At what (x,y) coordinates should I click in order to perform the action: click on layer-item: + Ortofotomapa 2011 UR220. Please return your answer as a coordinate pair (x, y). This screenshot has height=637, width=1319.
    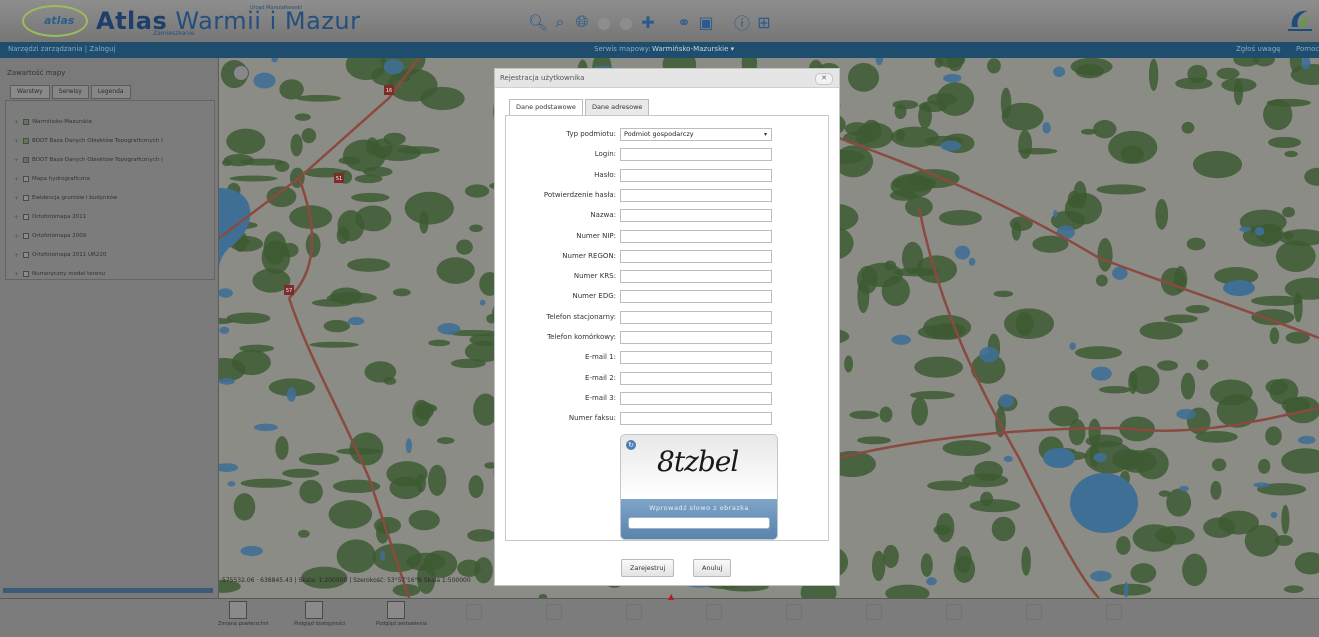
    Looking at the image, I should click on (60, 255).